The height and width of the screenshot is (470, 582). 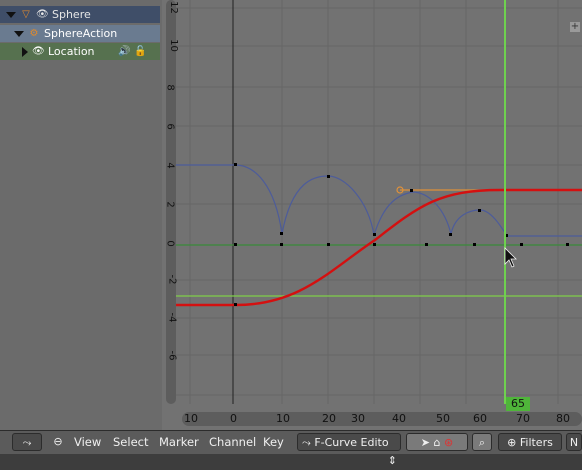 What do you see at coordinates (170, 87) in the screenshot?
I see `y-tick: 8` at bounding box center [170, 87].